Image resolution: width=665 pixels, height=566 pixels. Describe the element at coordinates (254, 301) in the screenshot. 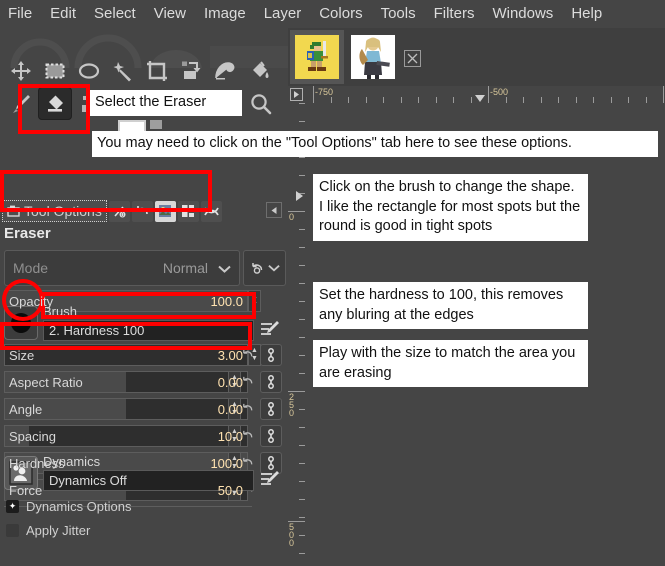

I see `opacity-spinner: ▲ ▼` at that location.